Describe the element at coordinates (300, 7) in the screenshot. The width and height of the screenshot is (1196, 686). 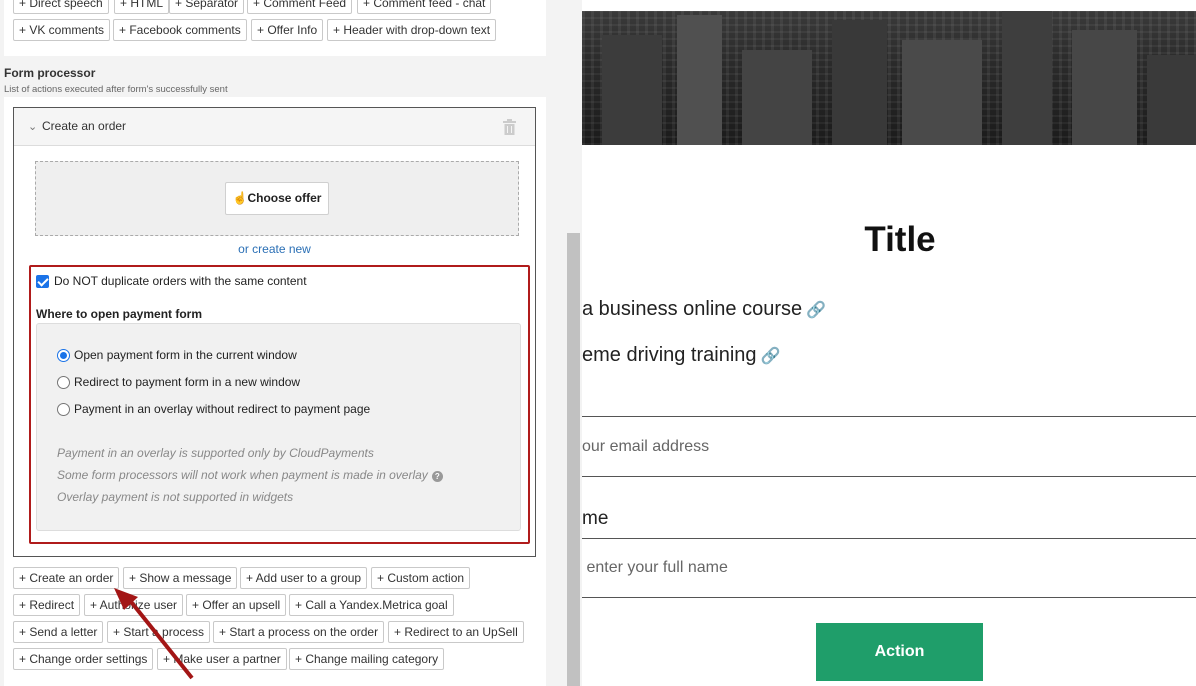
I see `add-comment-feed-button: + Comment Feed` at that location.